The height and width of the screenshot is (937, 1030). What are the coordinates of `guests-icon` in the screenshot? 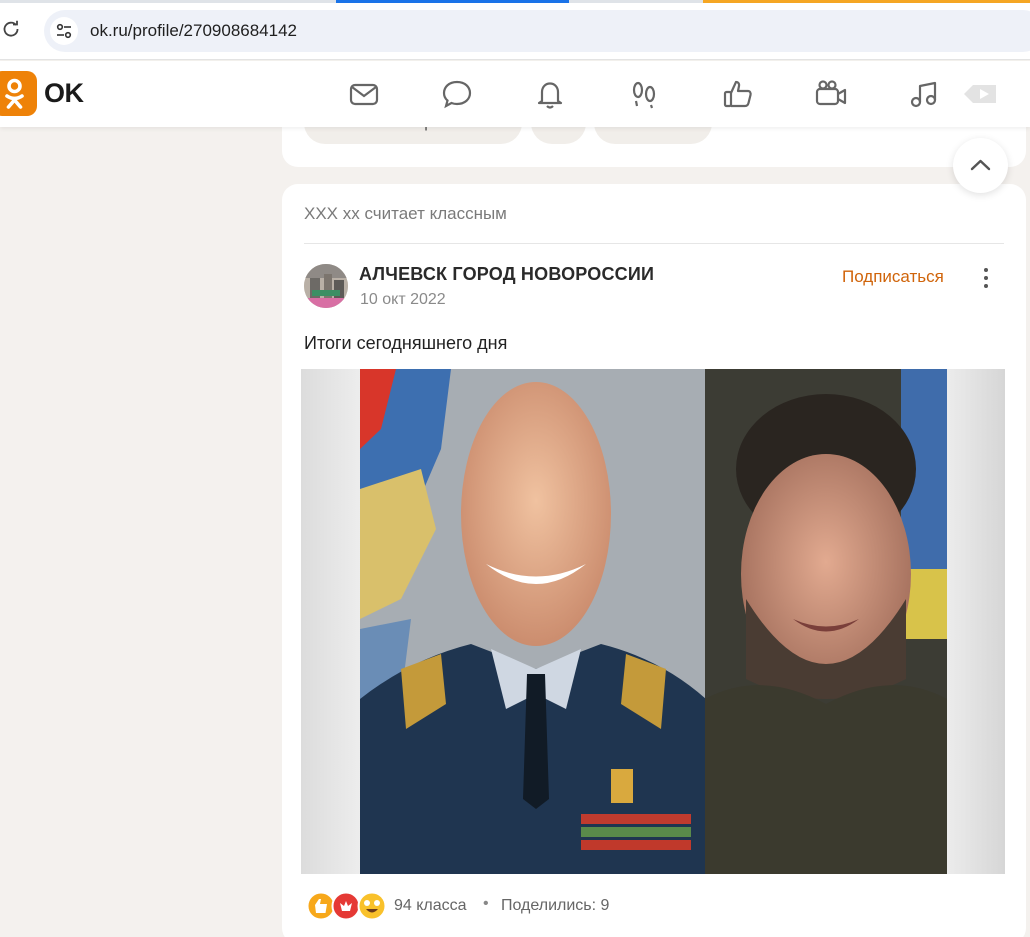 It's located at (644, 94).